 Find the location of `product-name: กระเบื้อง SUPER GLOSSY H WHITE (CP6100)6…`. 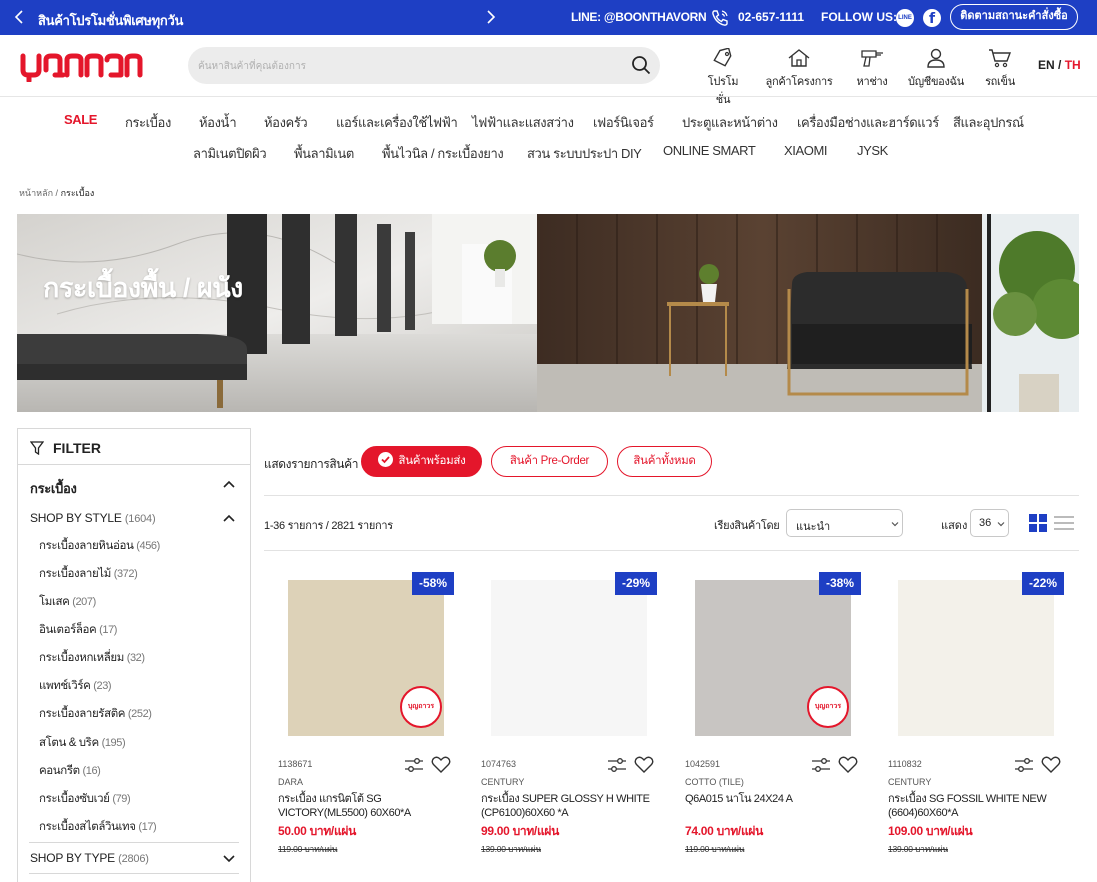

product-name: กระเบื้อง SUPER GLOSSY H WHITE (CP6100)6… is located at coordinates (571, 806).